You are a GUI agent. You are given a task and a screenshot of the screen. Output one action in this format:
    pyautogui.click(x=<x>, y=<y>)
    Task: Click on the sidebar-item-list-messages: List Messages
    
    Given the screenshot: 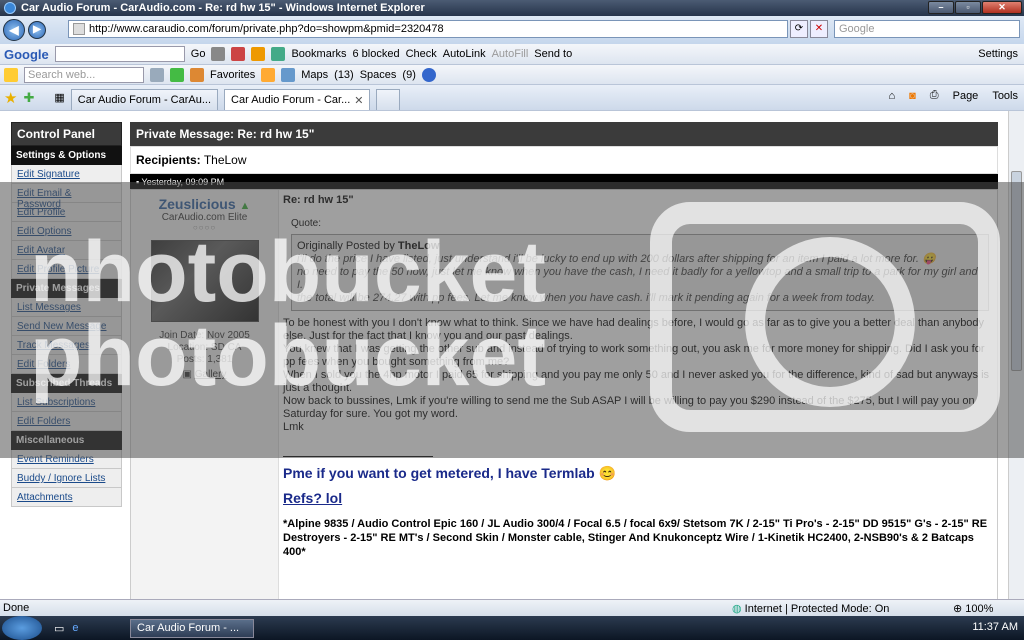 What is the action you would take?
    pyautogui.click(x=66, y=307)
    